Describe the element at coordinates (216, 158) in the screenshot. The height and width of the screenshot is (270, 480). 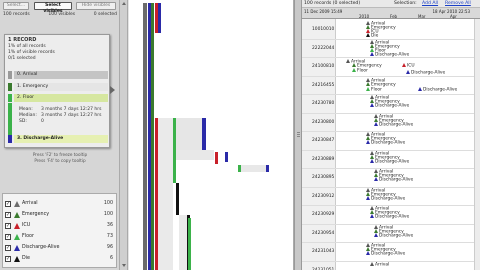
I see `bar-icu-late` at that location.